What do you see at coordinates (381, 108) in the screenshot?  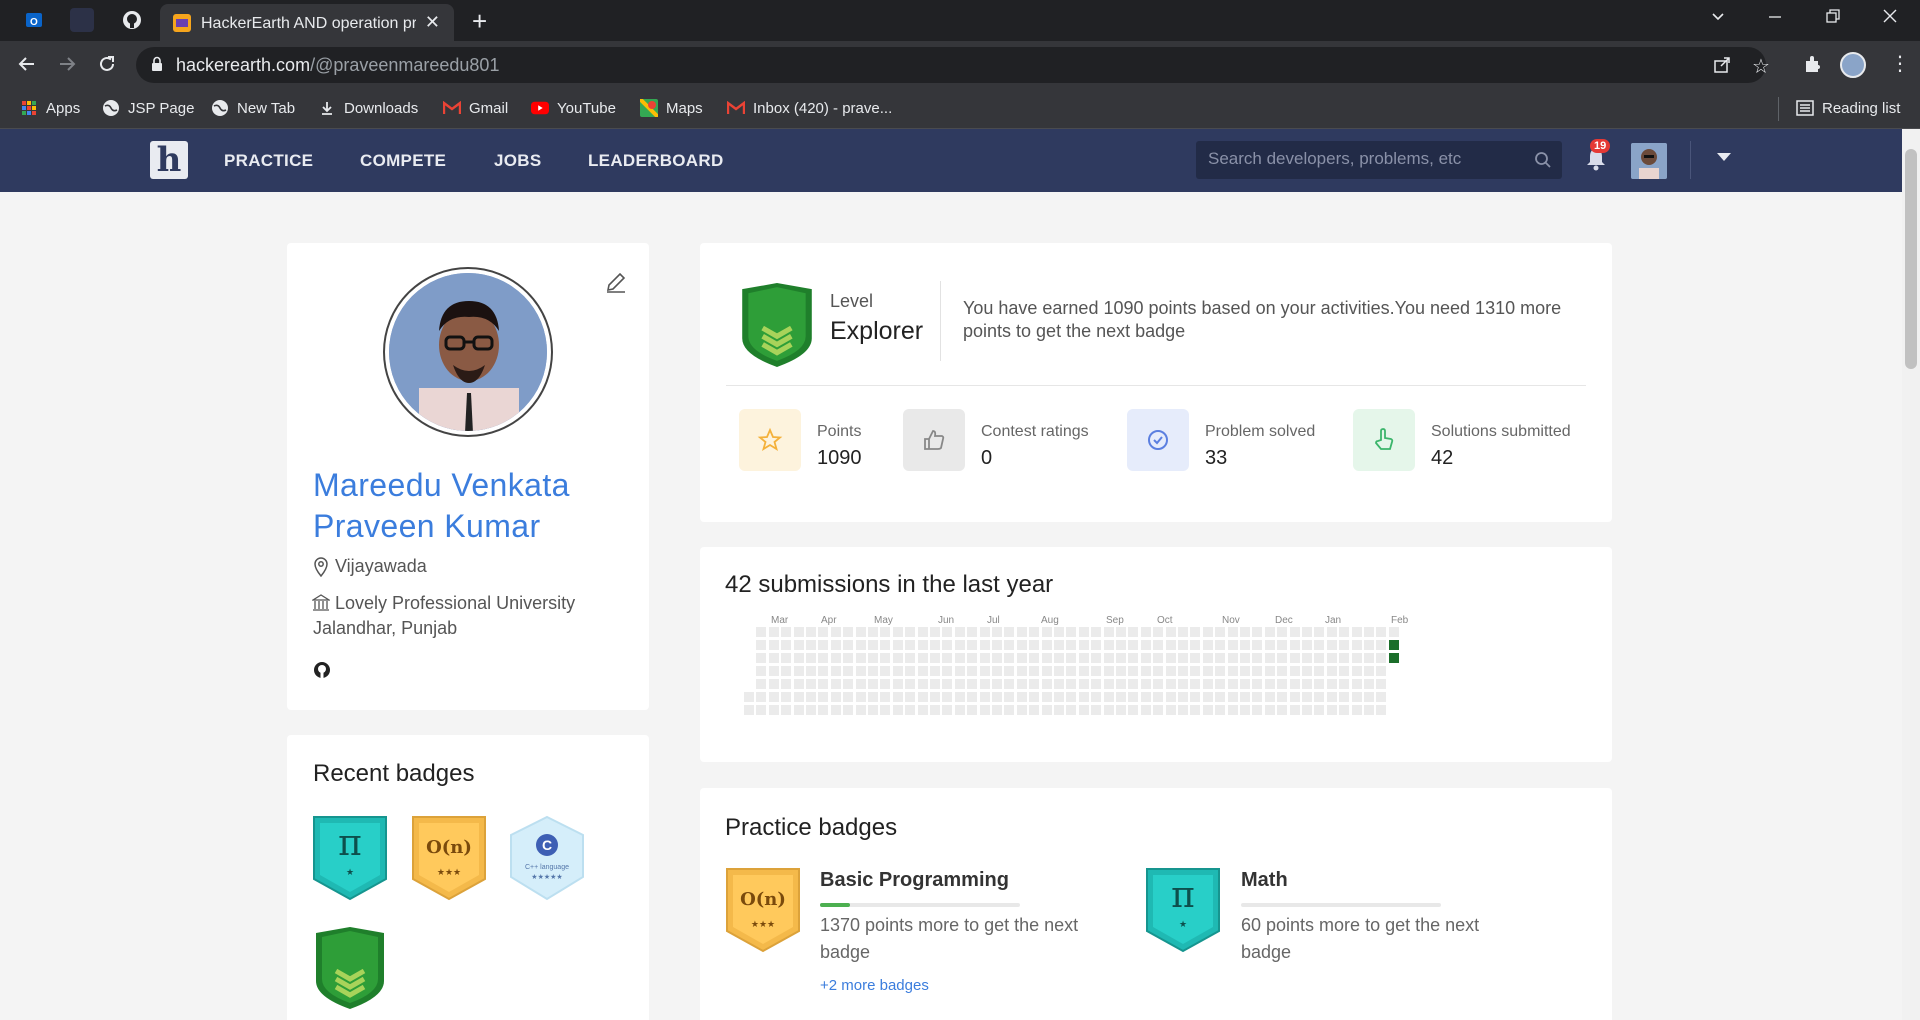 I see `bookmark-label: Downloads` at bounding box center [381, 108].